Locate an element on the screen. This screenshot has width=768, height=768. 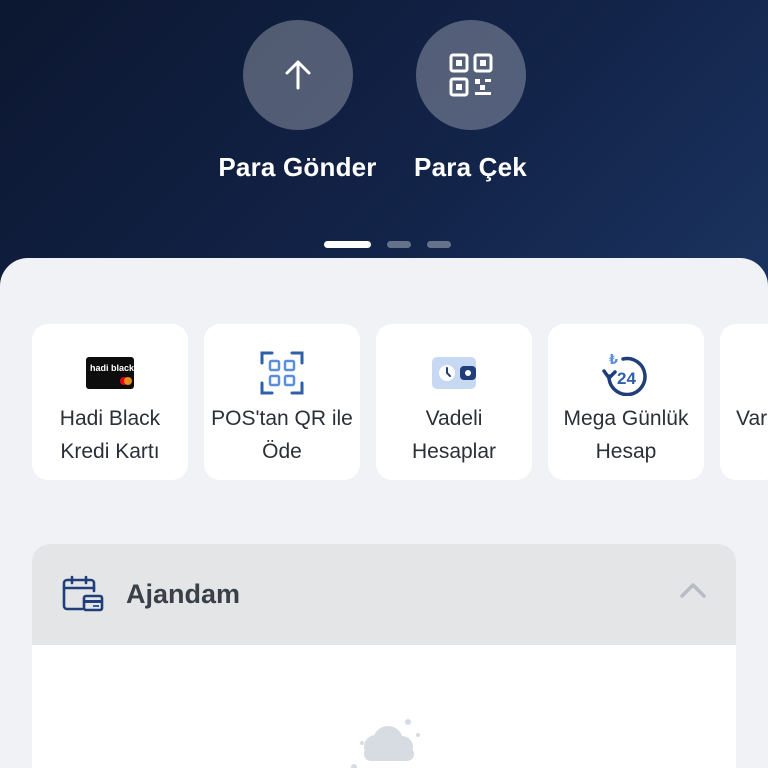
chevron-up-icon is located at coordinates (693, 590).